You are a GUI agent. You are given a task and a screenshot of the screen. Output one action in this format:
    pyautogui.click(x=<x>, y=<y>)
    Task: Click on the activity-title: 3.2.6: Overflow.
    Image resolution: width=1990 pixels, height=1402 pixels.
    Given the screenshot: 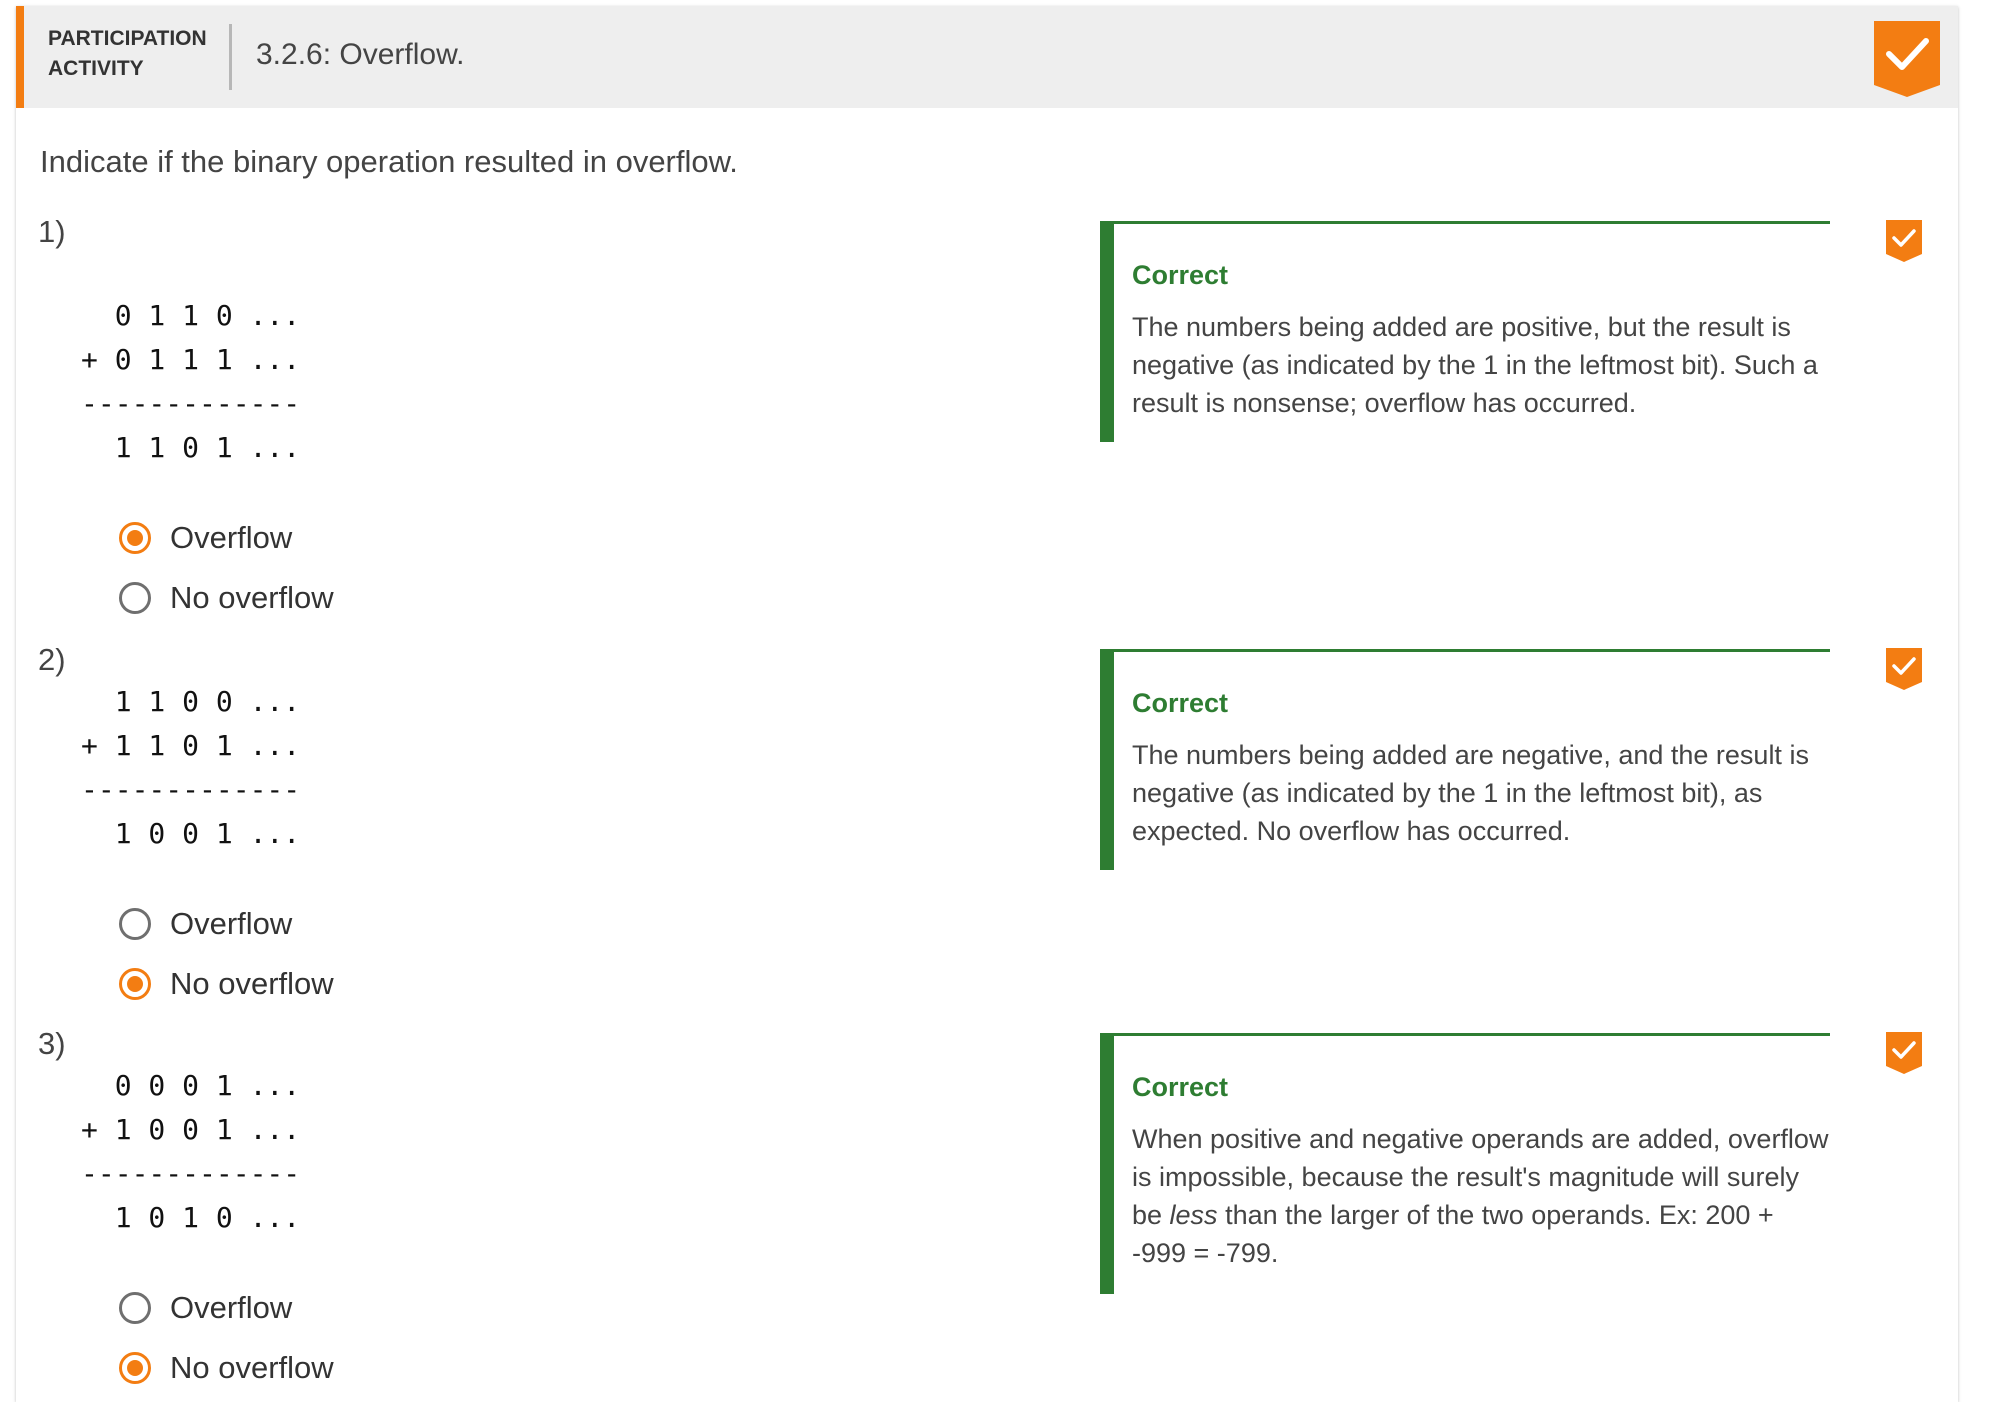 What is the action you would take?
    pyautogui.click(x=360, y=54)
    